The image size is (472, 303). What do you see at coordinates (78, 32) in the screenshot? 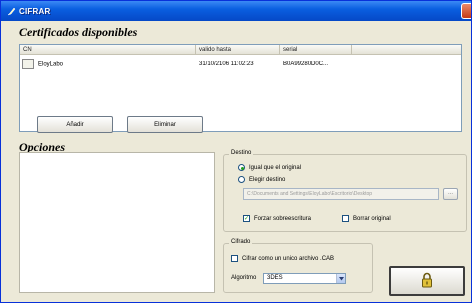
I see `certificates-section-title: Certificados disponibles` at bounding box center [78, 32].